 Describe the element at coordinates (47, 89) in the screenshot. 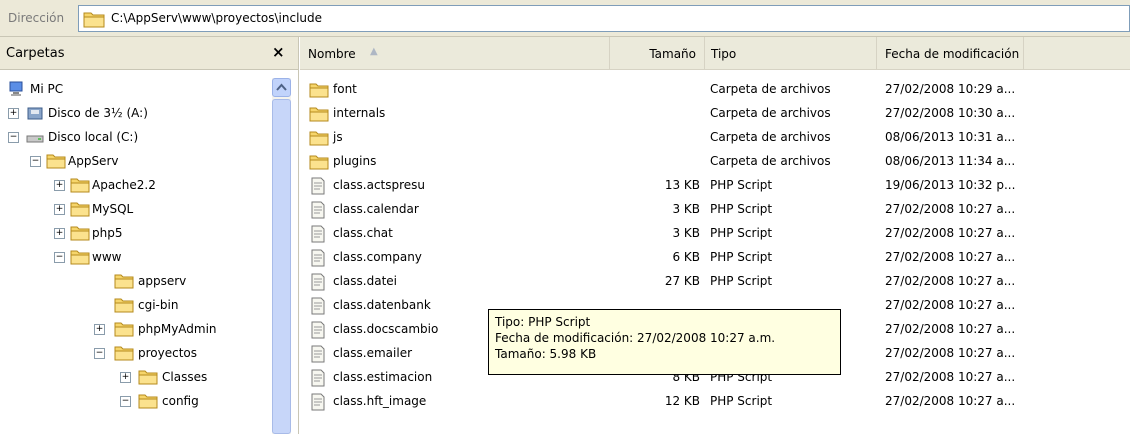

I see `tree-item-label: Mi PC` at that location.